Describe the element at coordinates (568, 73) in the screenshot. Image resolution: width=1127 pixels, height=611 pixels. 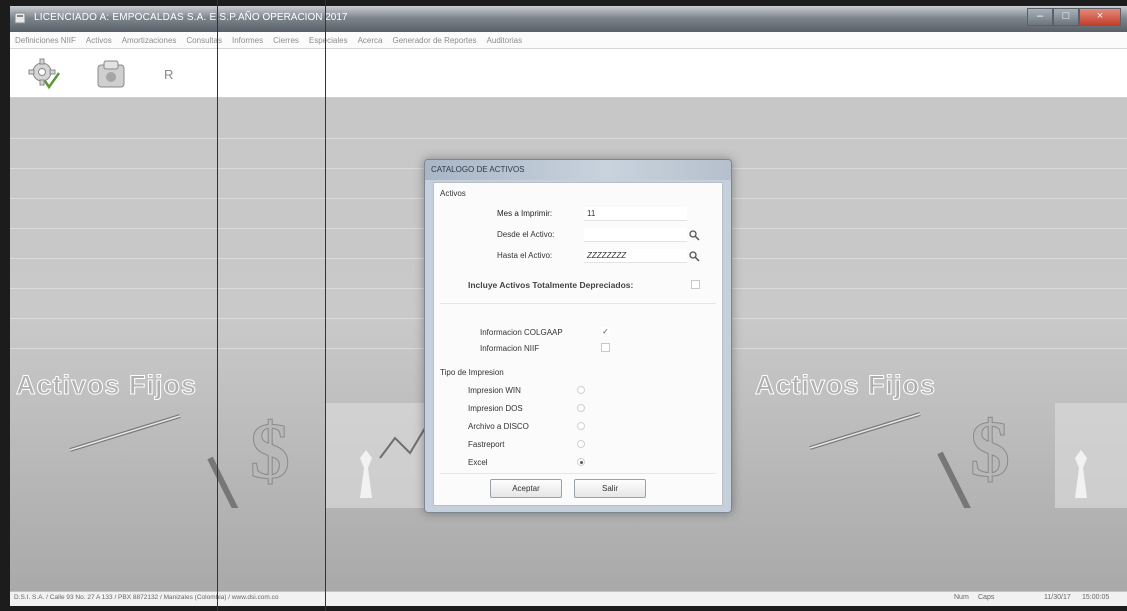
I see `toolbar: R` at that location.